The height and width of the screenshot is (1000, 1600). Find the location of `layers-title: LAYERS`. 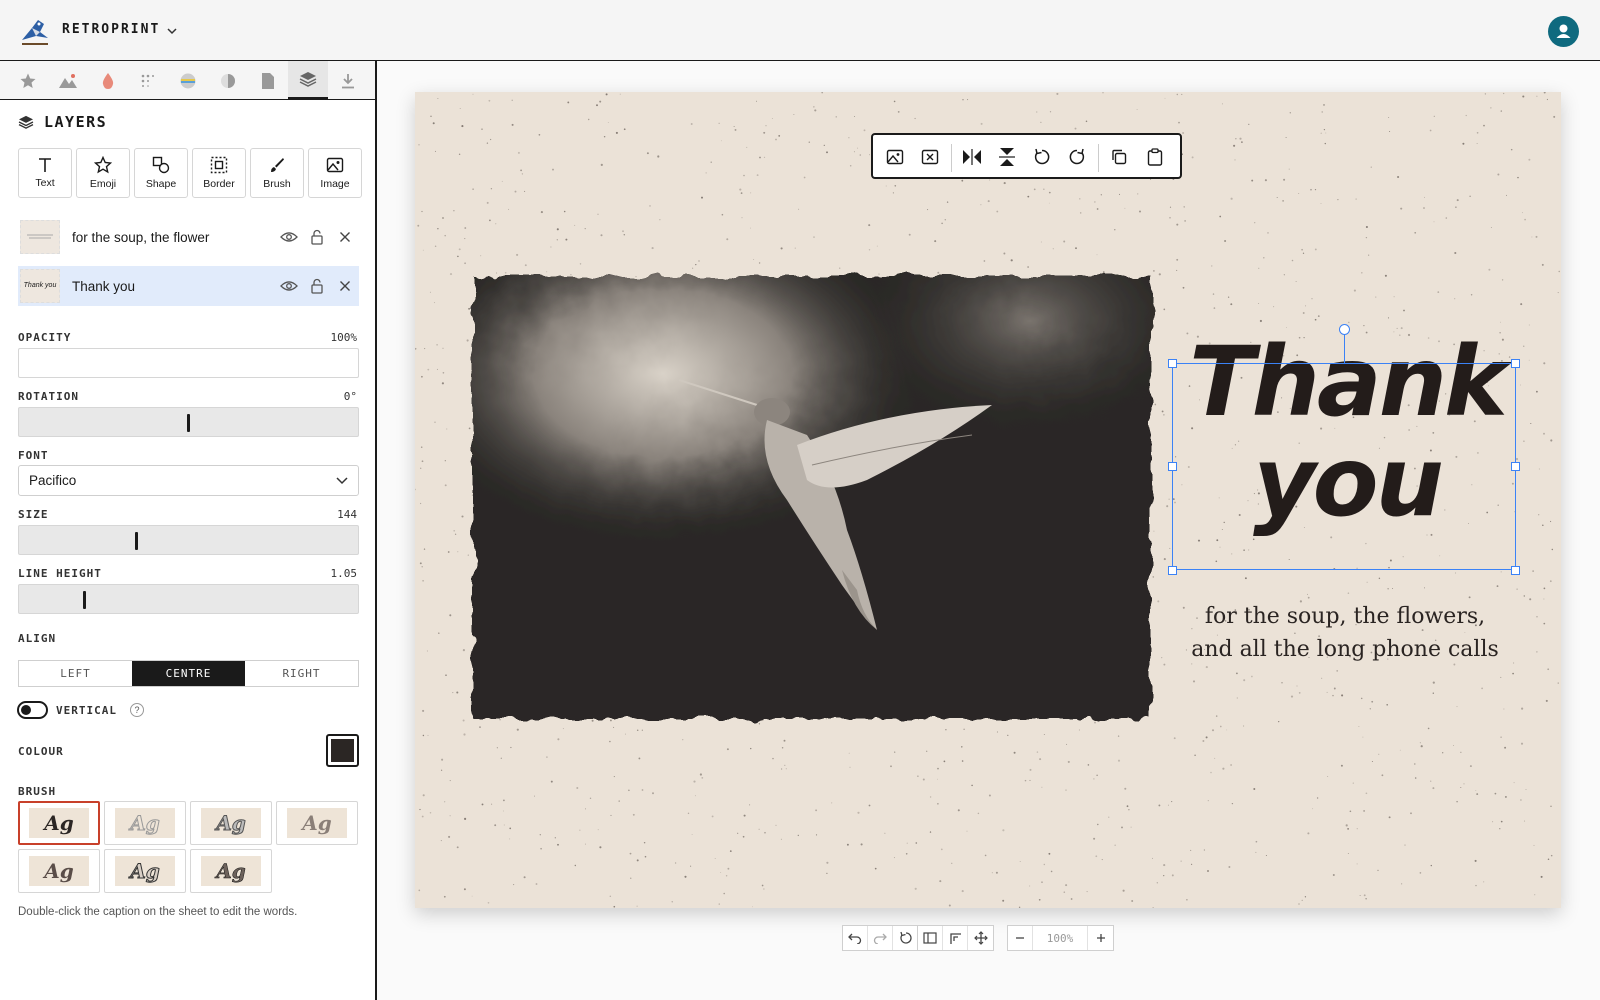

layers-title: LAYERS is located at coordinates (76, 122).